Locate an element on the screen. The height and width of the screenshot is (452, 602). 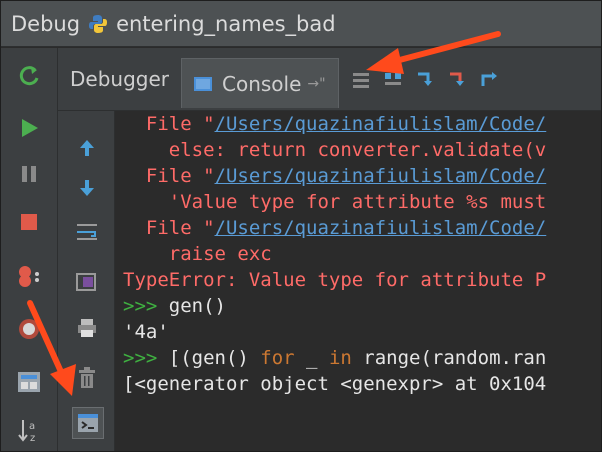
tab-console-label: Console is located at coordinates (262, 83).